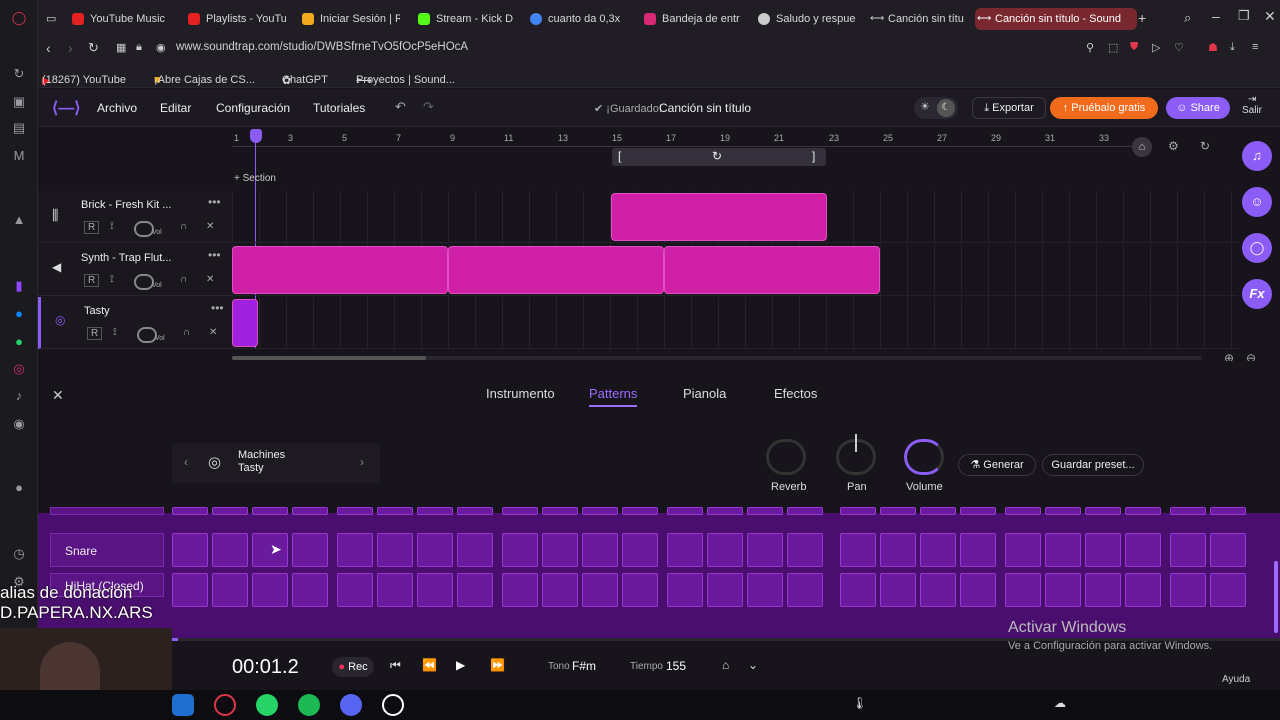 Image resolution: width=1280 pixels, height=720 pixels. I want to click on share-button: ☺ Share, so click(1198, 108).